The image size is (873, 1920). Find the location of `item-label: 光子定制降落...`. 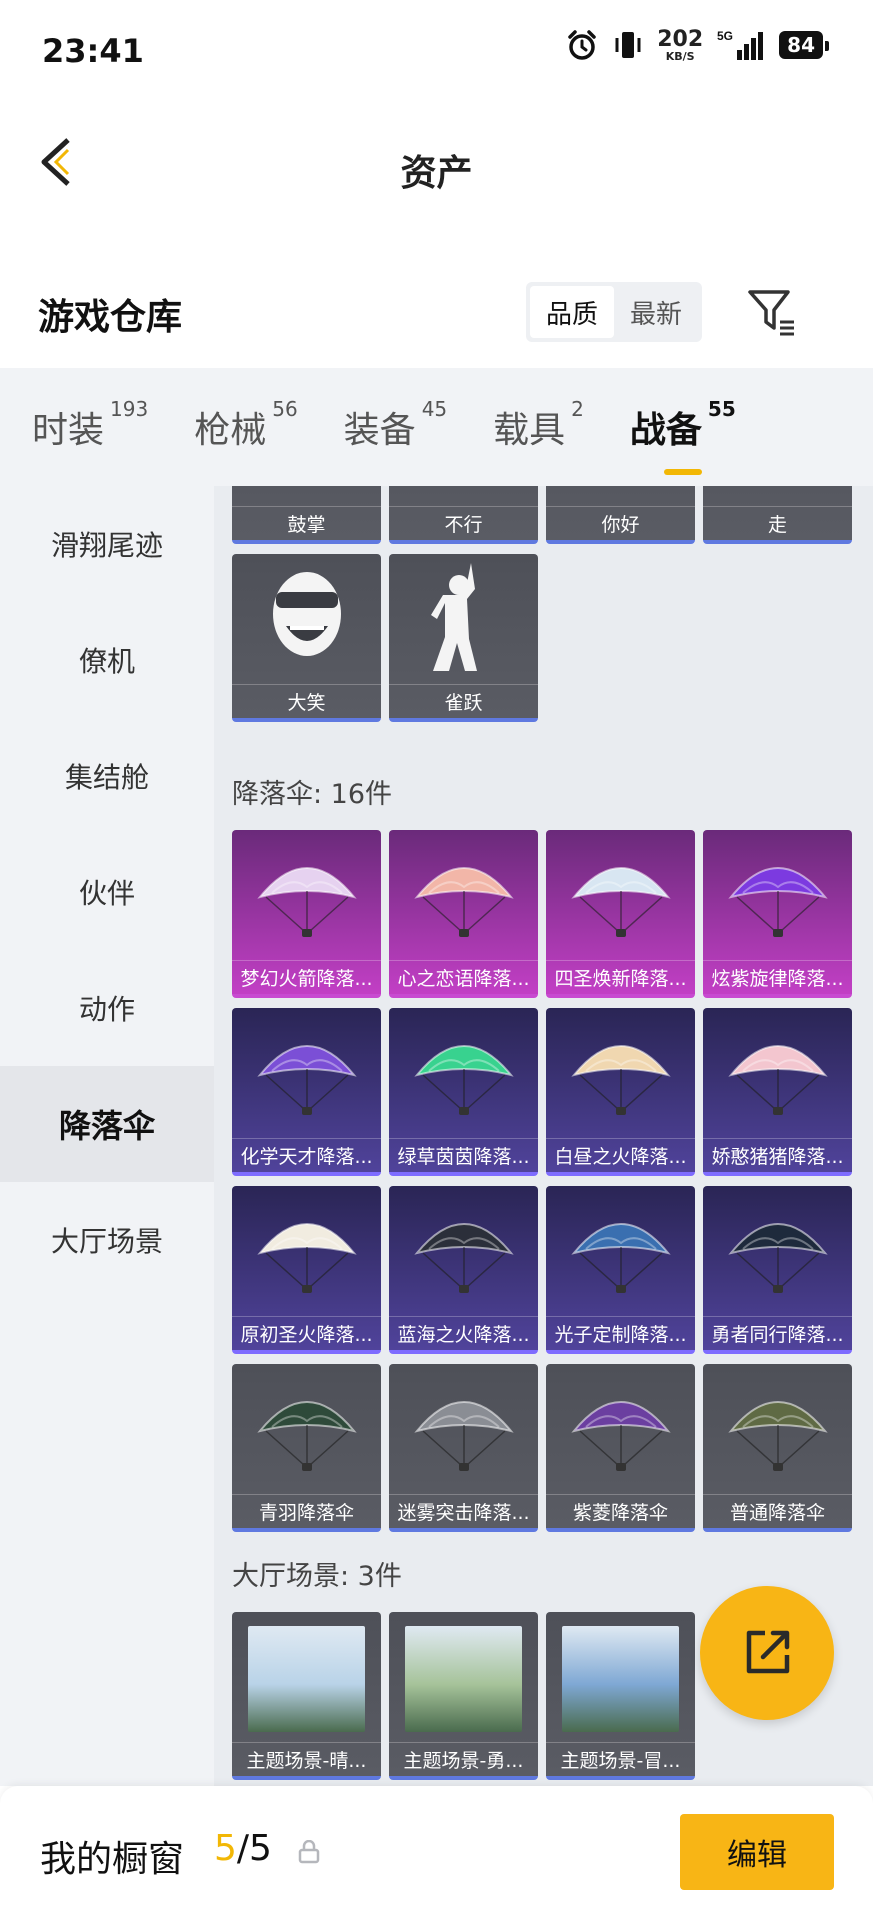

item-label: 光子定制降落... is located at coordinates (620, 1333).